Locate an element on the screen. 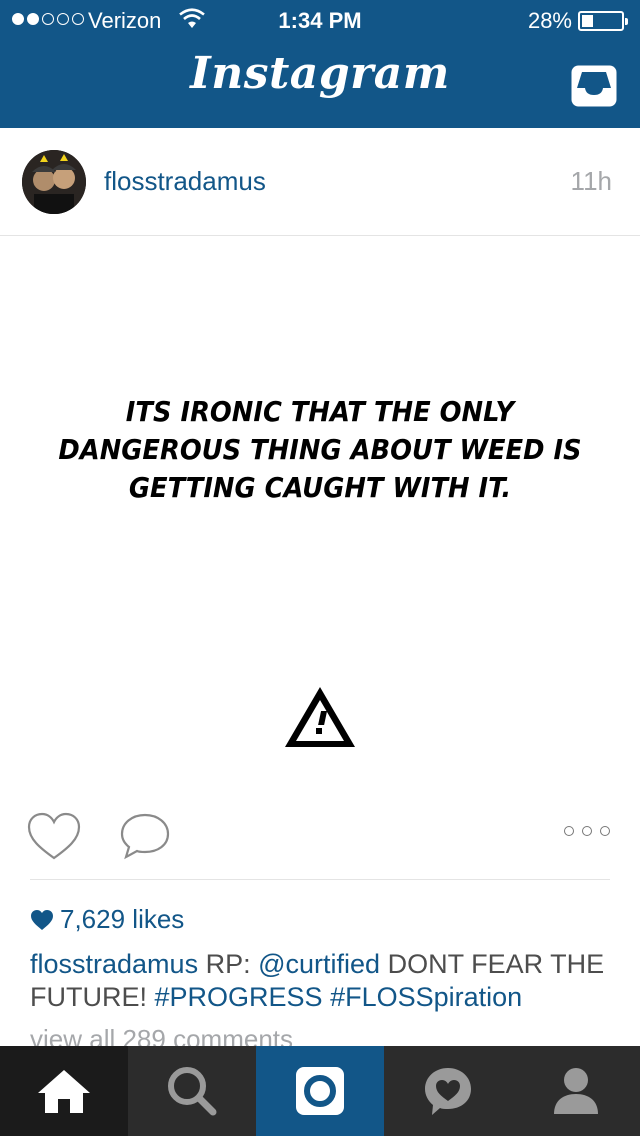 This screenshot has width=640, height=1136. tab-explore is located at coordinates (192, 1091).